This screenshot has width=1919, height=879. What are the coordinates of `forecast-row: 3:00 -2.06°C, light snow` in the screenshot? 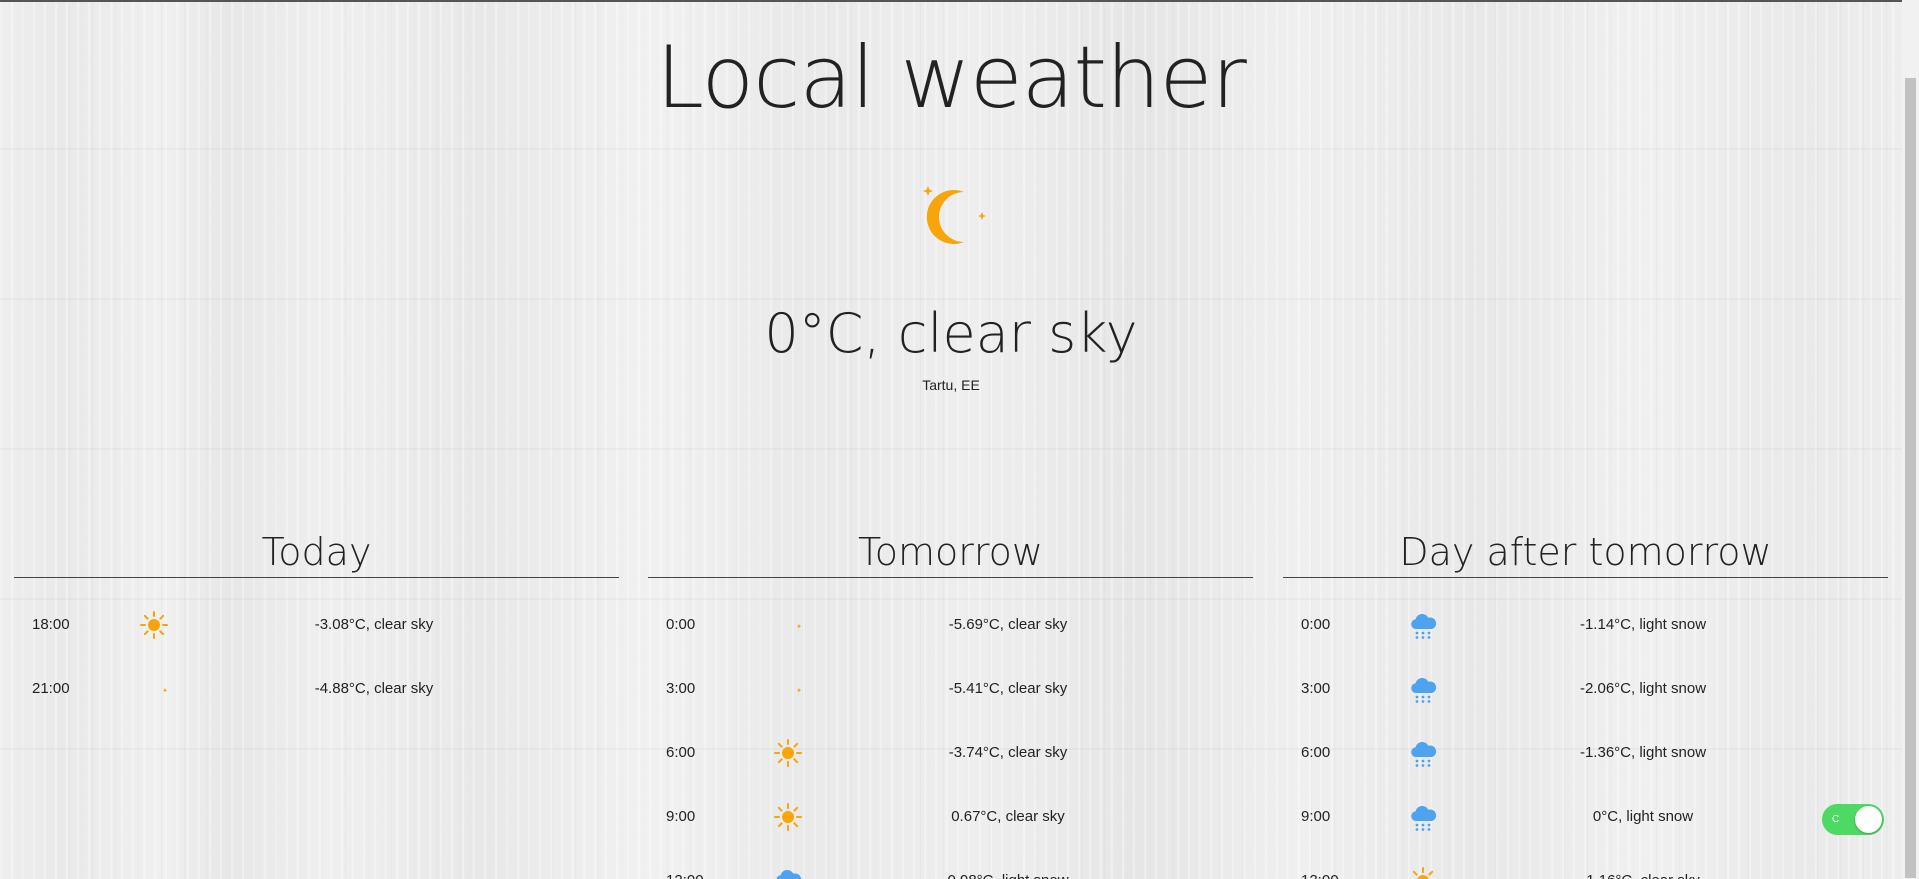 It's located at (1585, 689).